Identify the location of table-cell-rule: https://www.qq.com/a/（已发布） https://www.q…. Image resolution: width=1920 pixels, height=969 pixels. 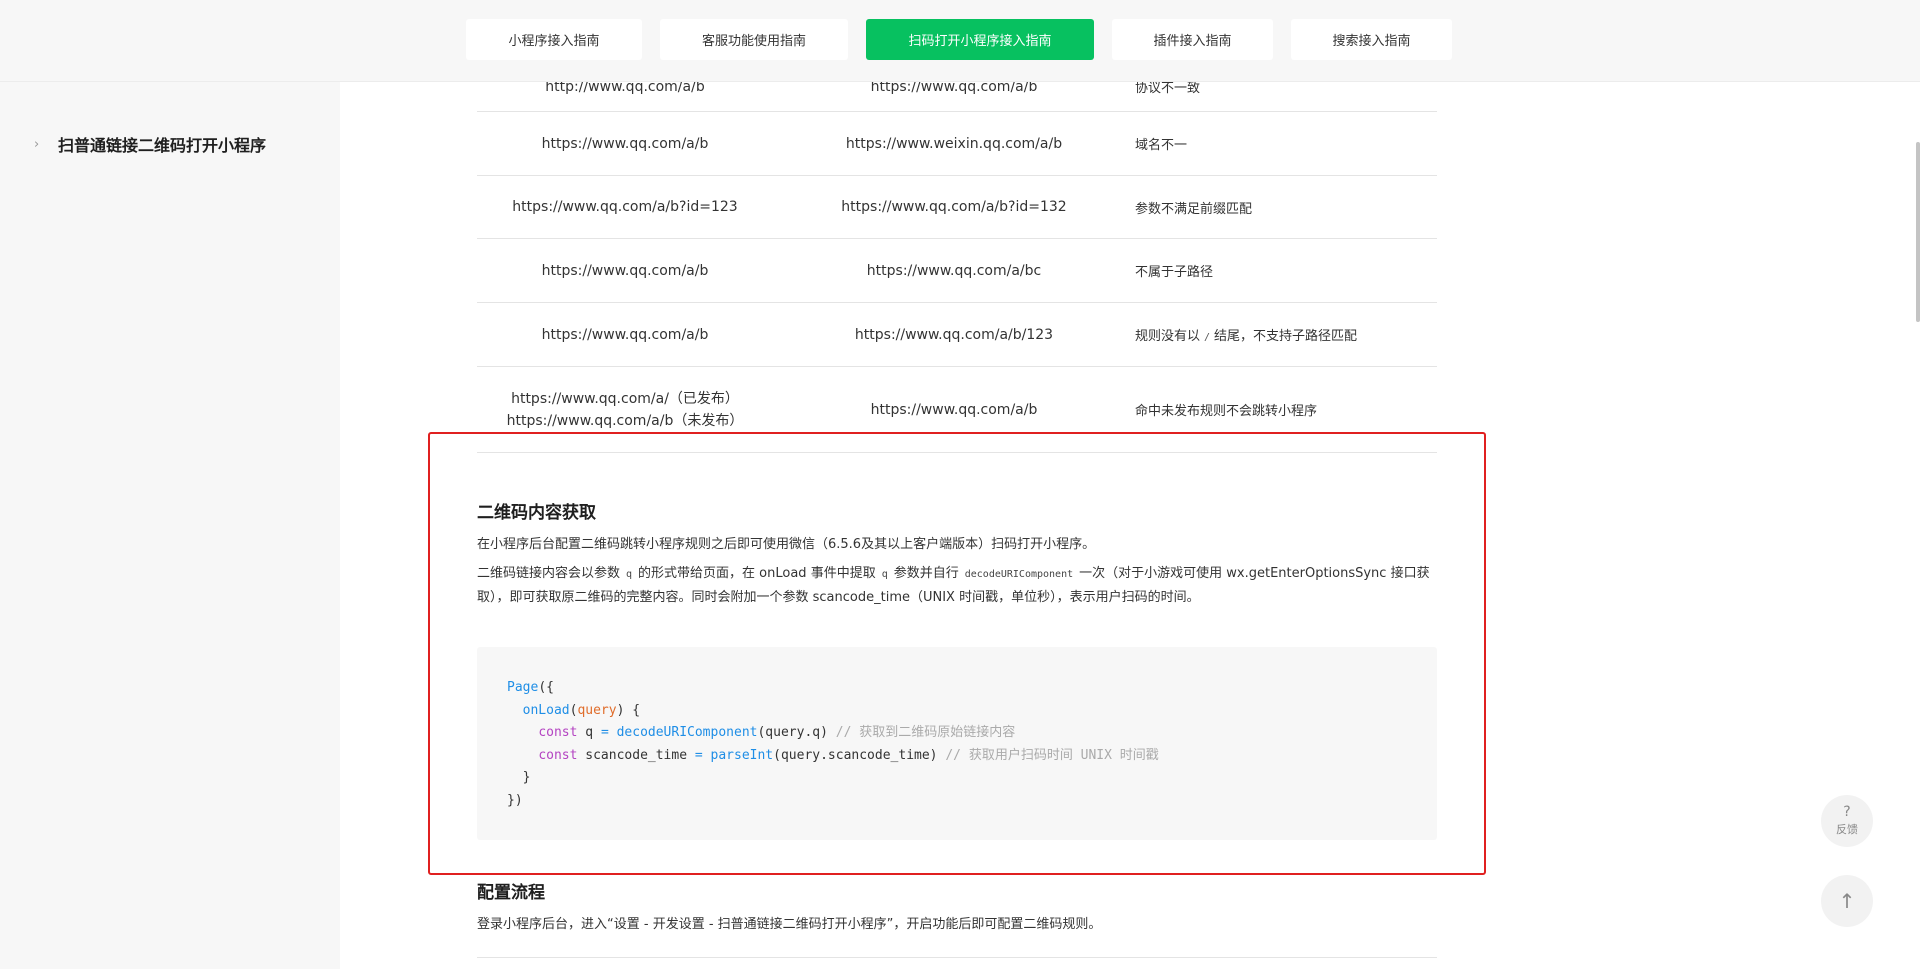
(625, 410).